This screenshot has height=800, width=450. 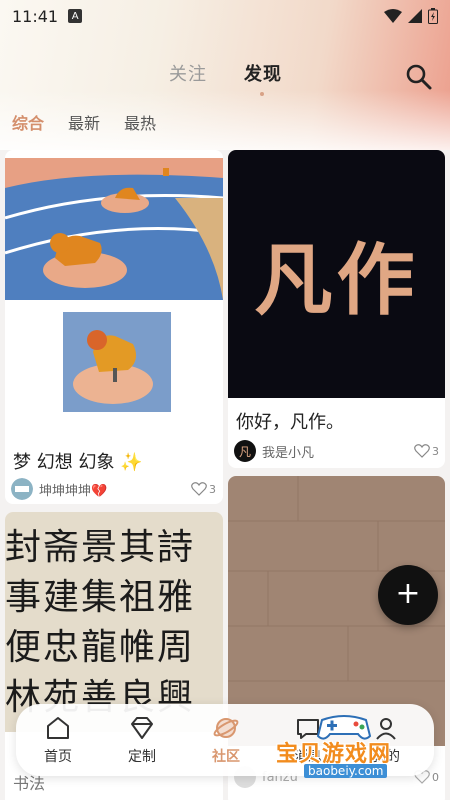 What do you see at coordinates (435, 777) in the screenshot?
I see `like-count: 0` at bounding box center [435, 777].